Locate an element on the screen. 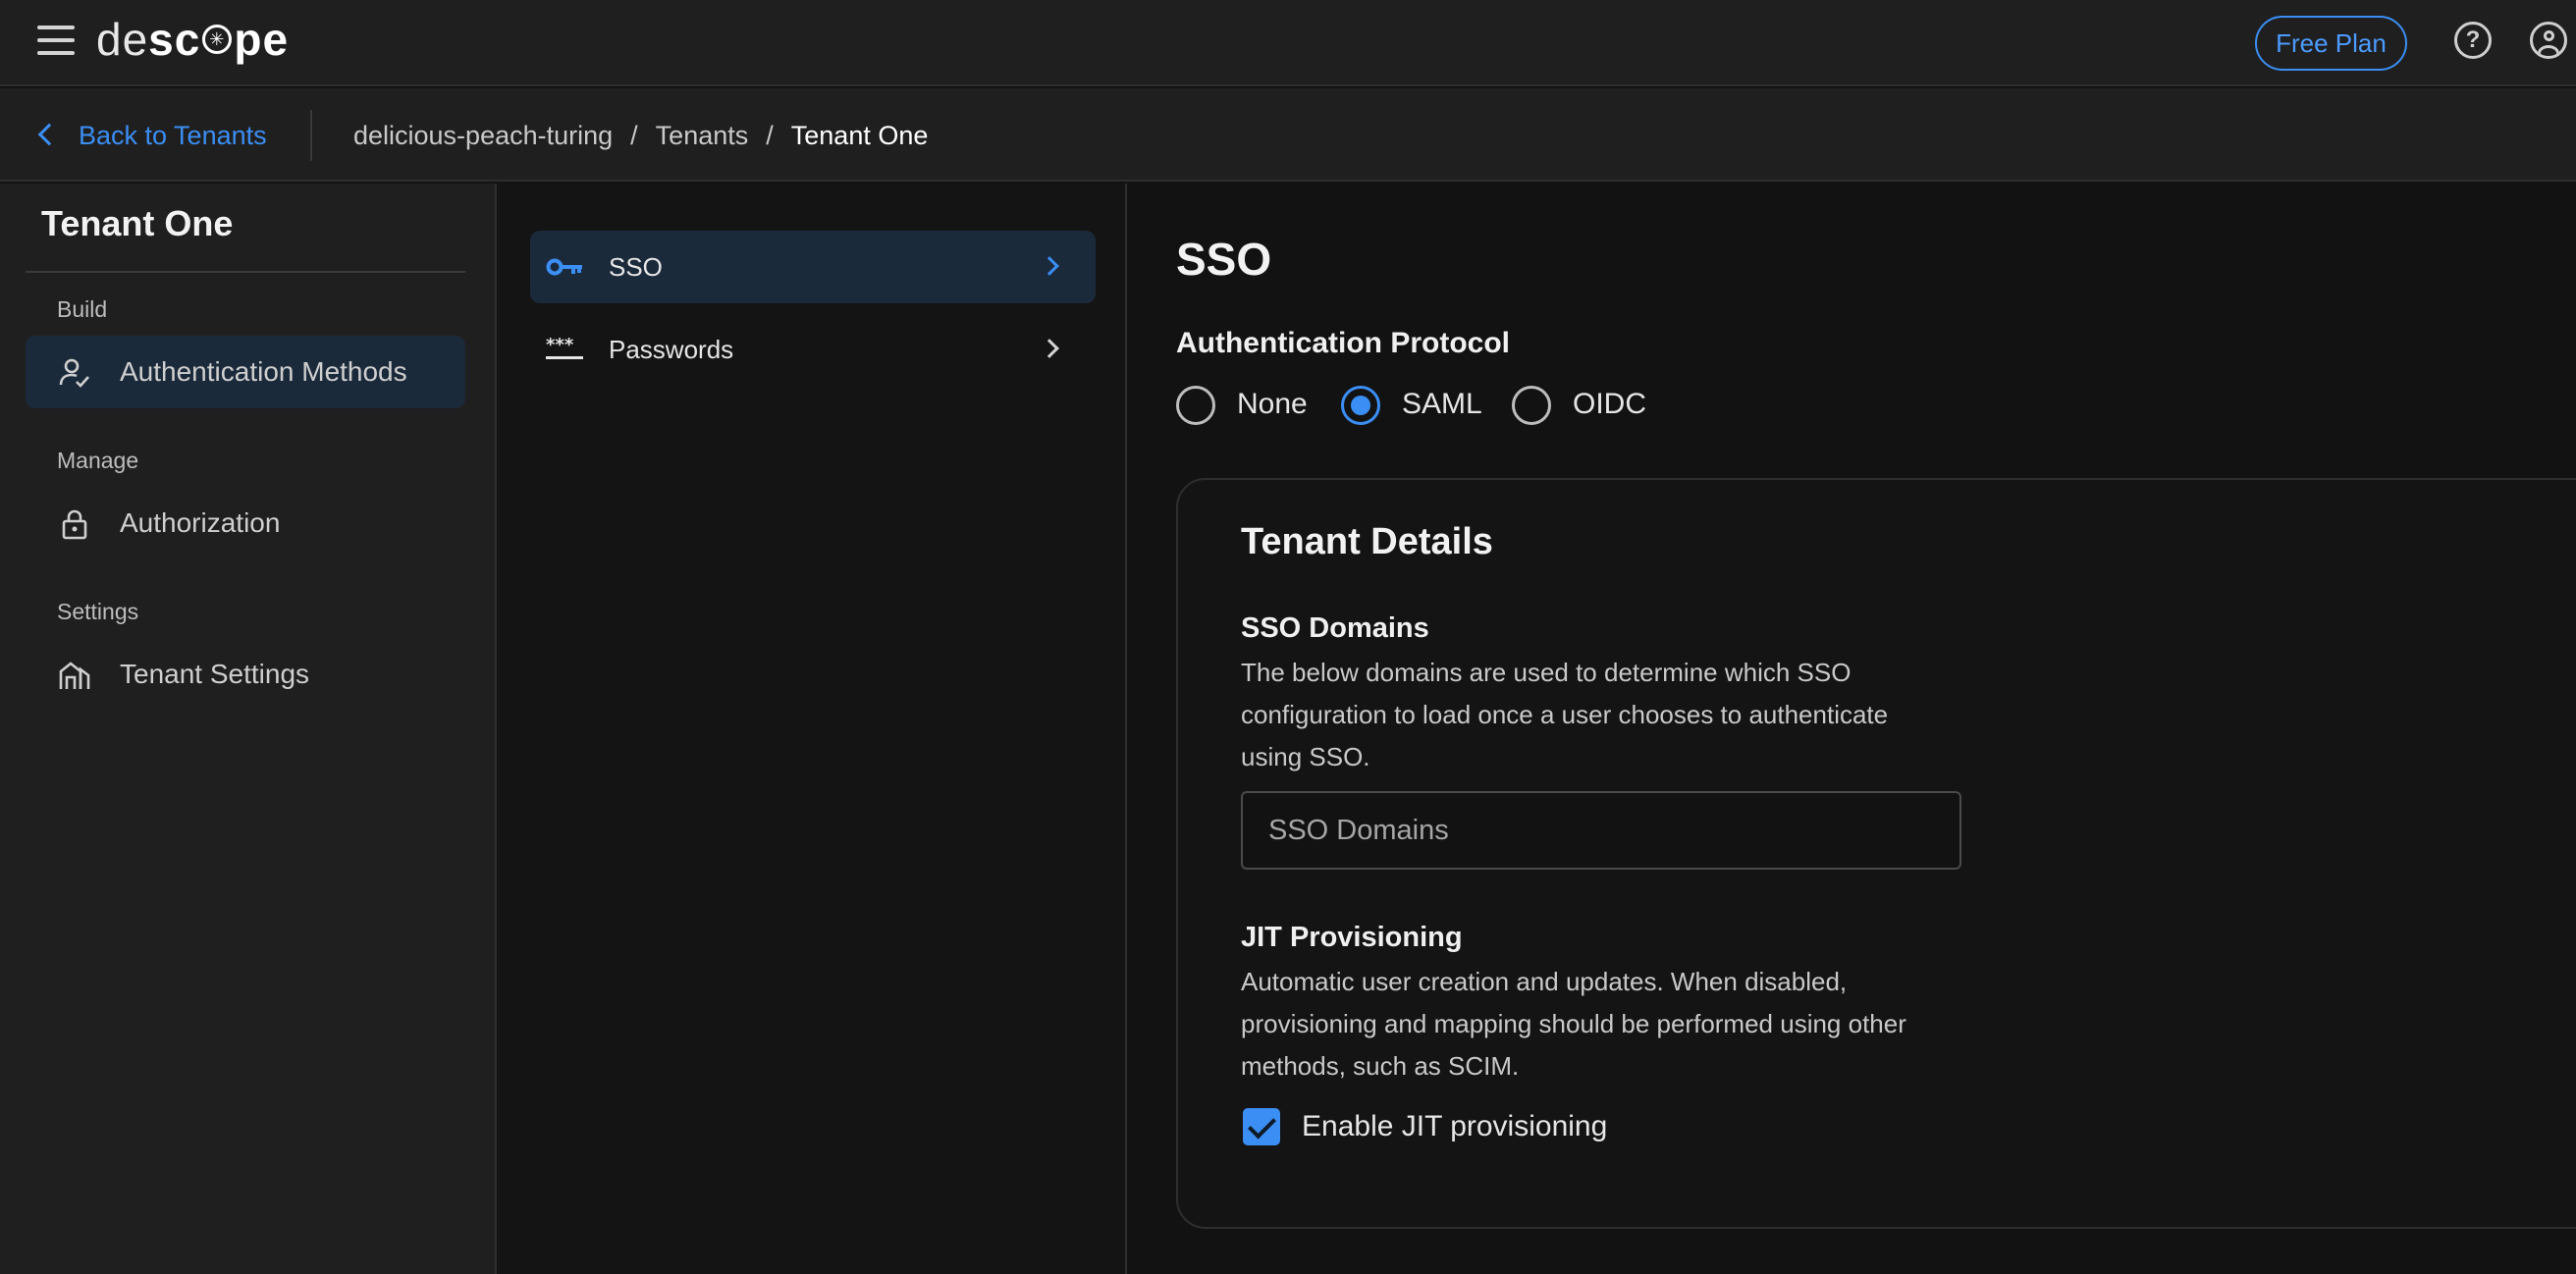  logo-text-left: de is located at coordinates (122, 39).